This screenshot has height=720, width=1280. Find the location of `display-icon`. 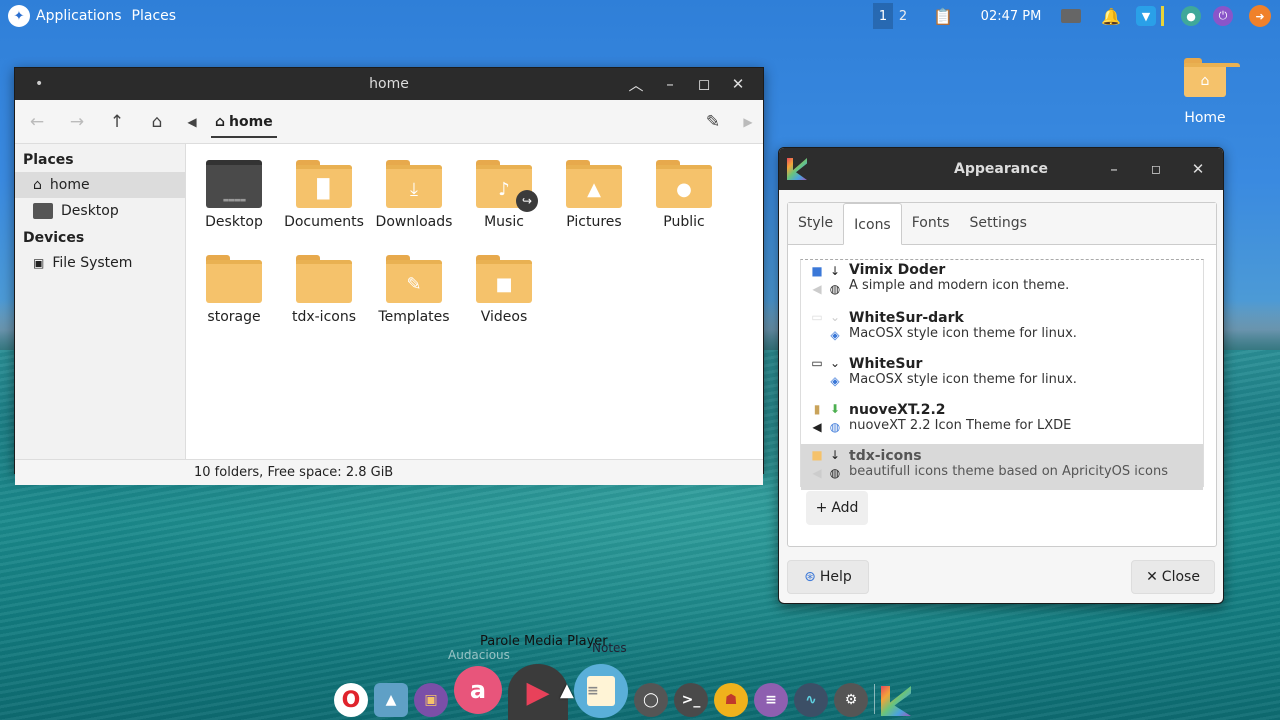

display-icon is located at coordinates (1071, 16).